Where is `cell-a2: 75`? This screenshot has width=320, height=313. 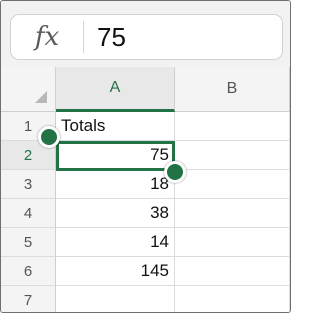 cell-a2: 75 is located at coordinates (115, 155).